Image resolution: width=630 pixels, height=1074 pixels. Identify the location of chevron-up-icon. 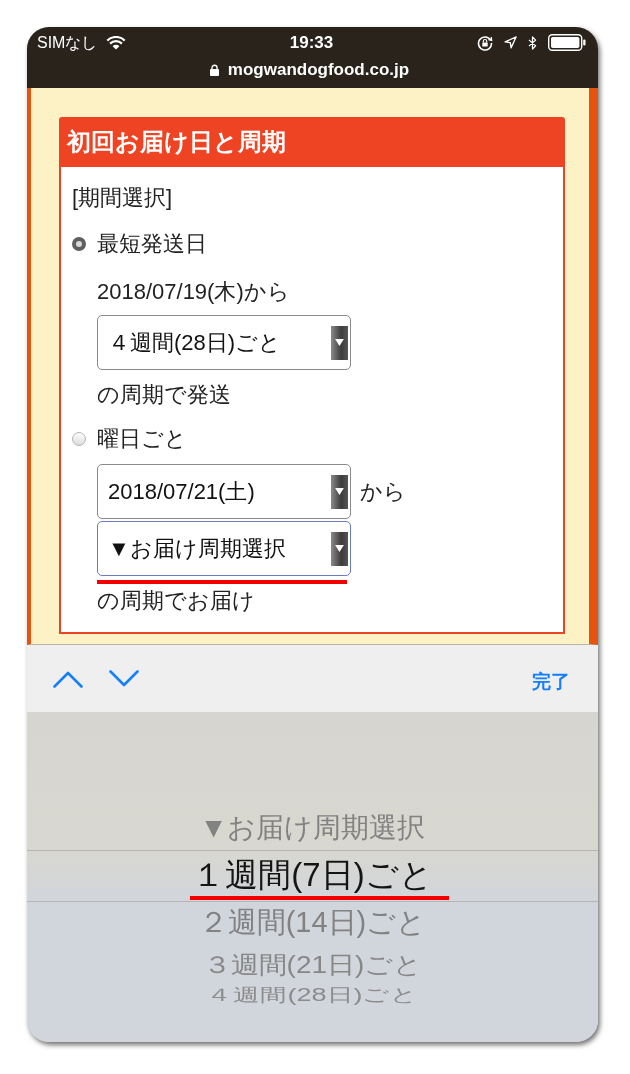
(68, 678).